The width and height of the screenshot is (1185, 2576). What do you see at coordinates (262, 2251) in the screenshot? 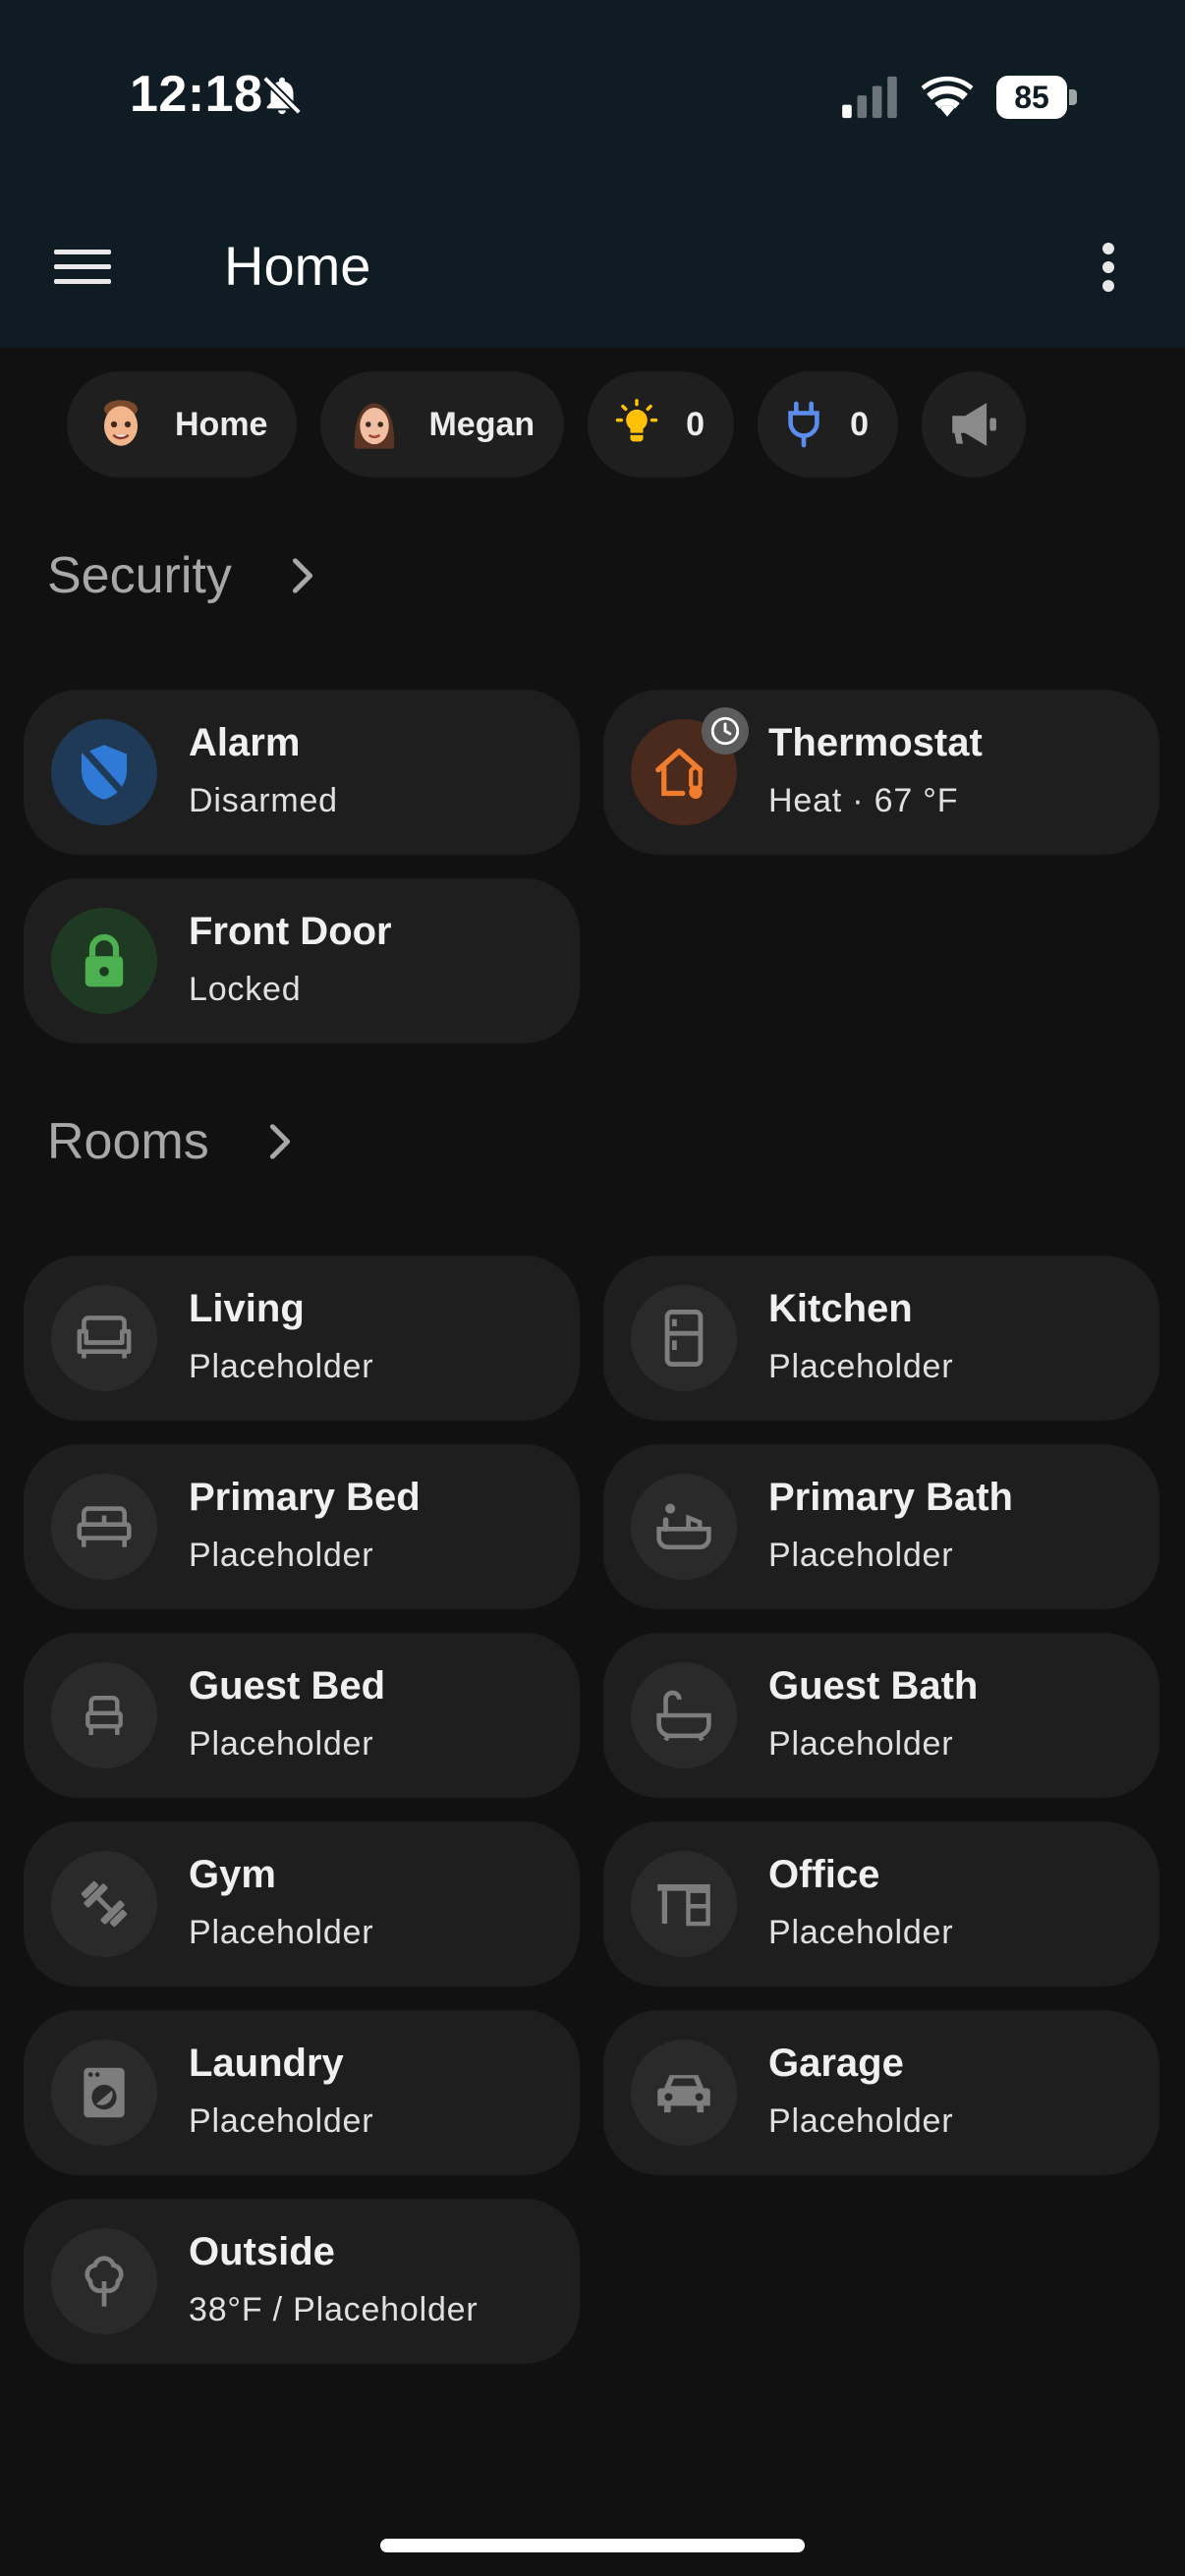
I see `card-name: Outside` at bounding box center [262, 2251].